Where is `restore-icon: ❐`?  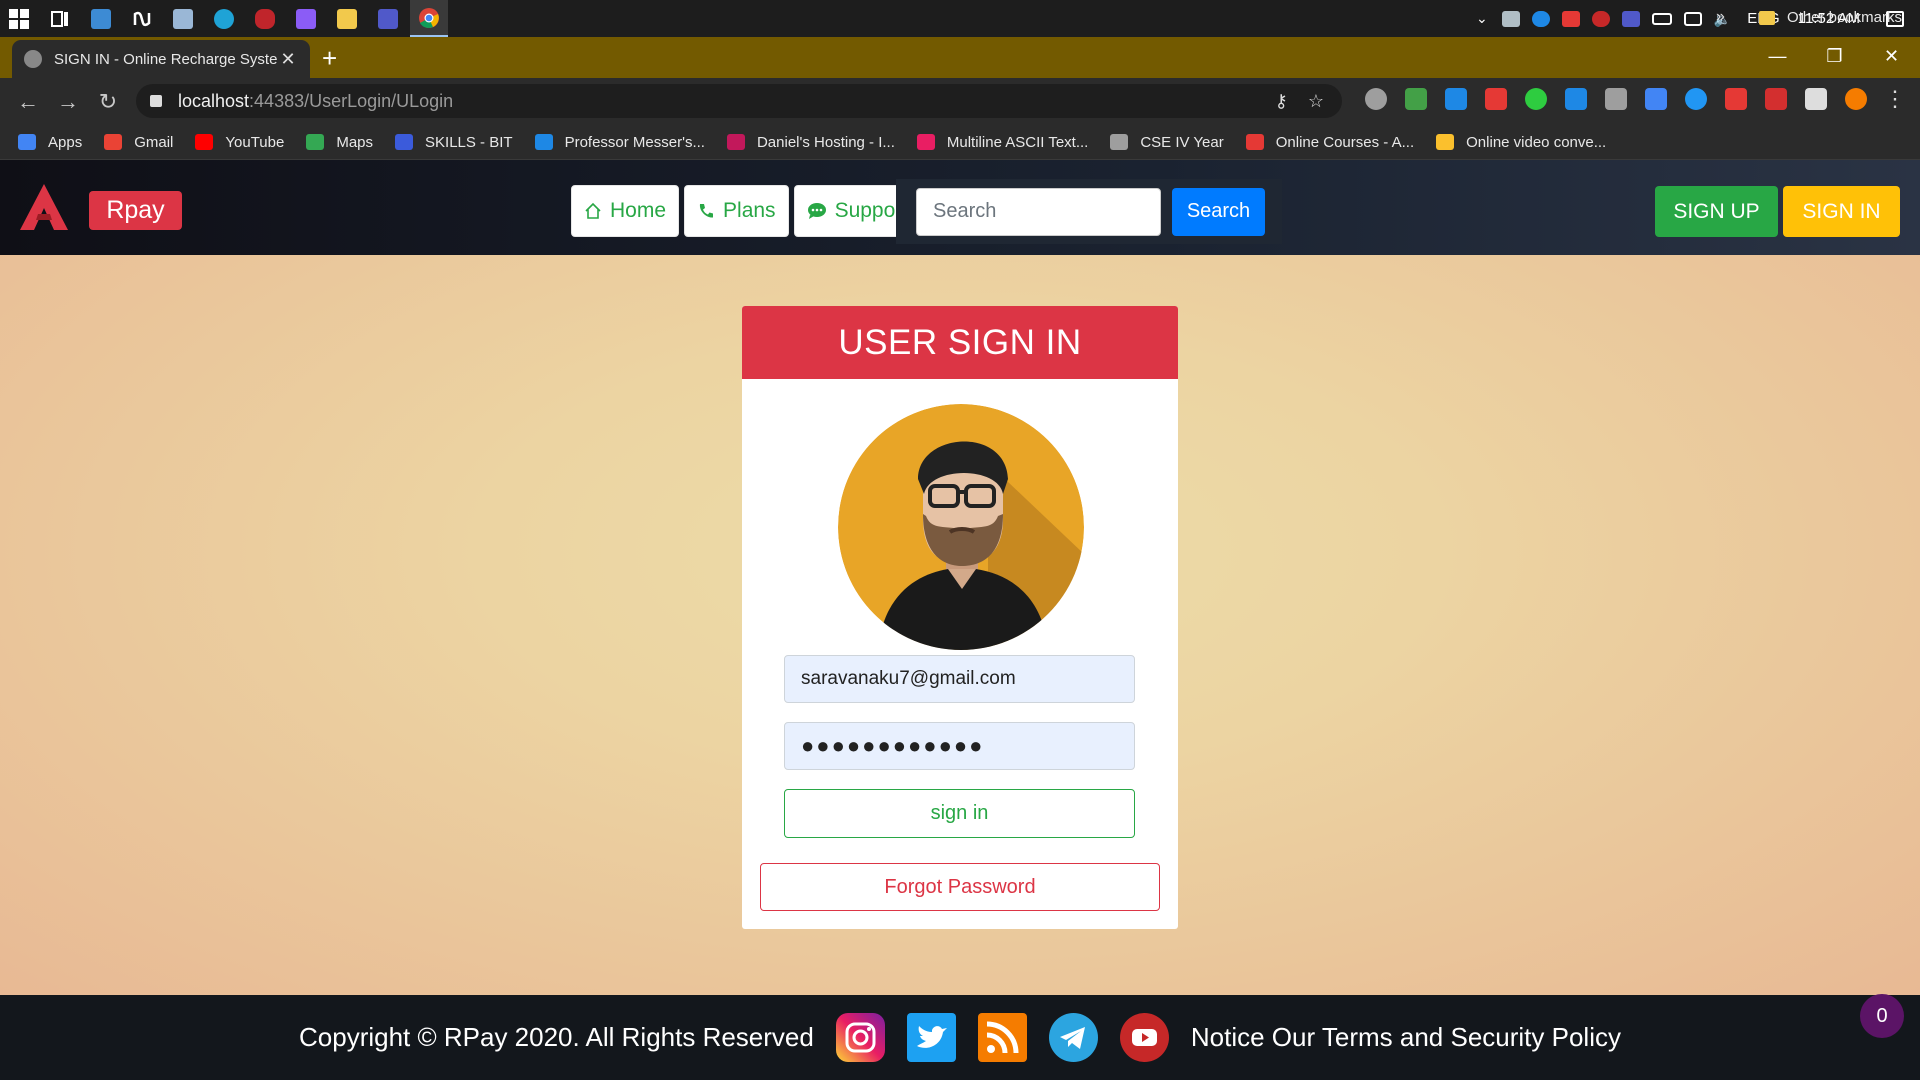
restore-icon: ❐ is located at coordinates (1834, 56).